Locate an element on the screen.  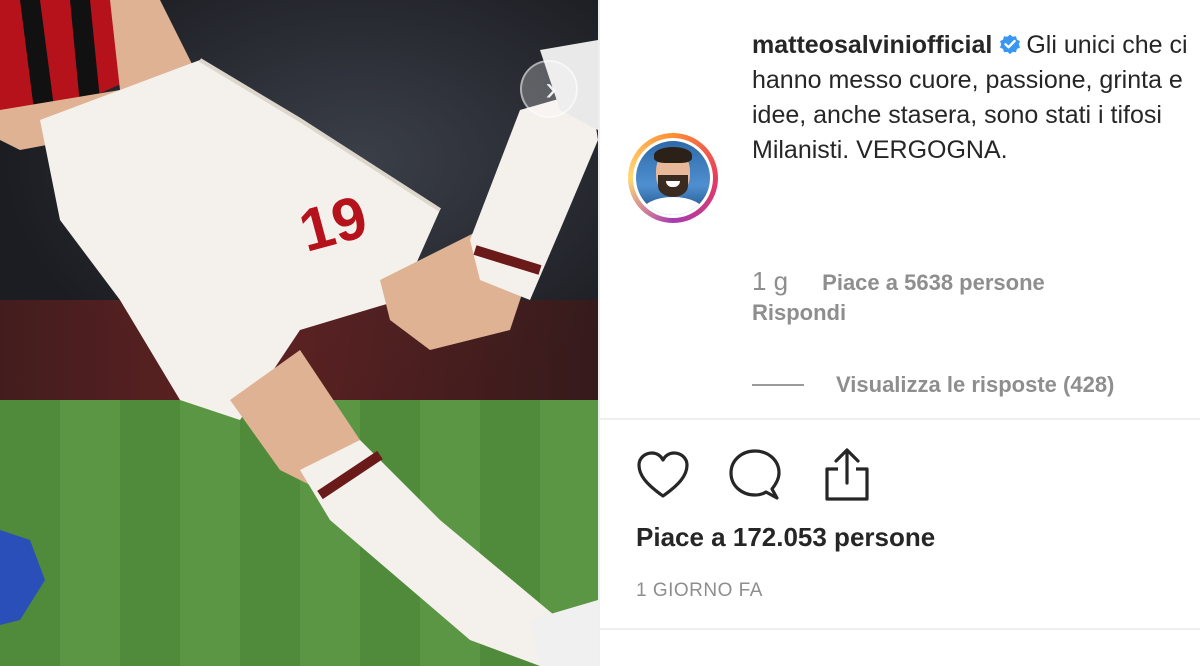
view-replies-label: Visualizza le risposte (428) is located at coordinates (975, 384).